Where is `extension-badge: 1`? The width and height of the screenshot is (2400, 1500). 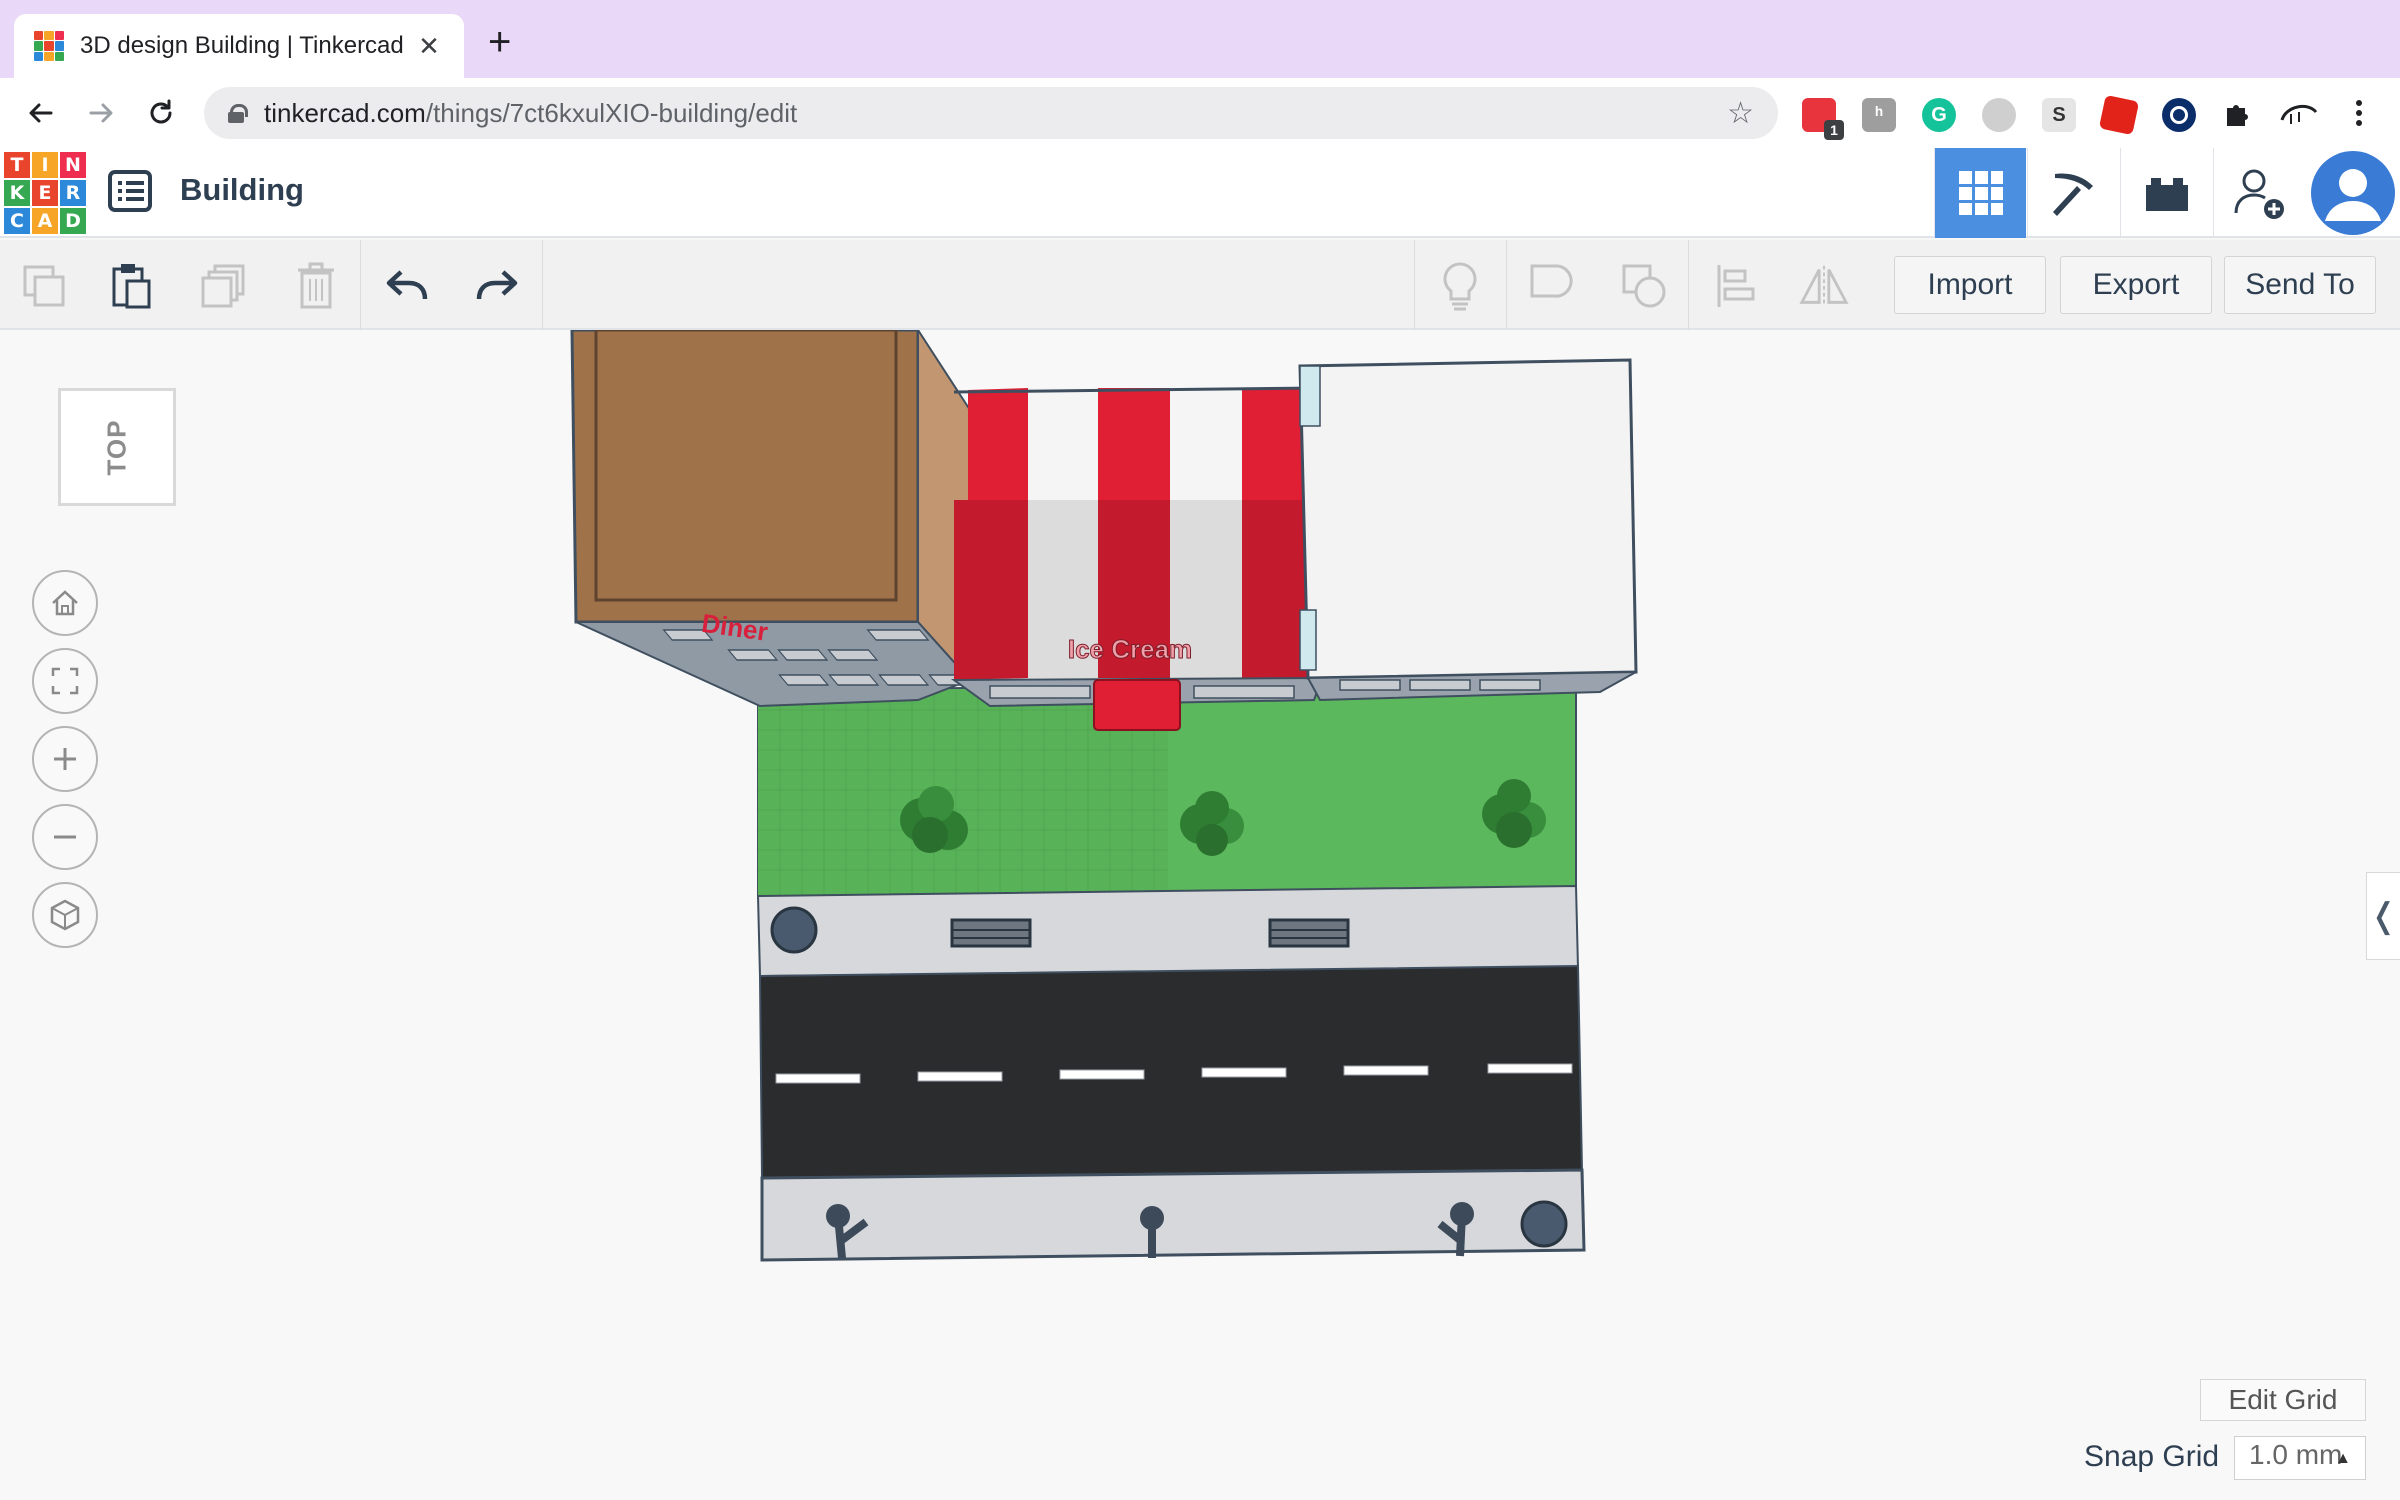
extension-badge: 1 is located at coordinates (1834, 130).